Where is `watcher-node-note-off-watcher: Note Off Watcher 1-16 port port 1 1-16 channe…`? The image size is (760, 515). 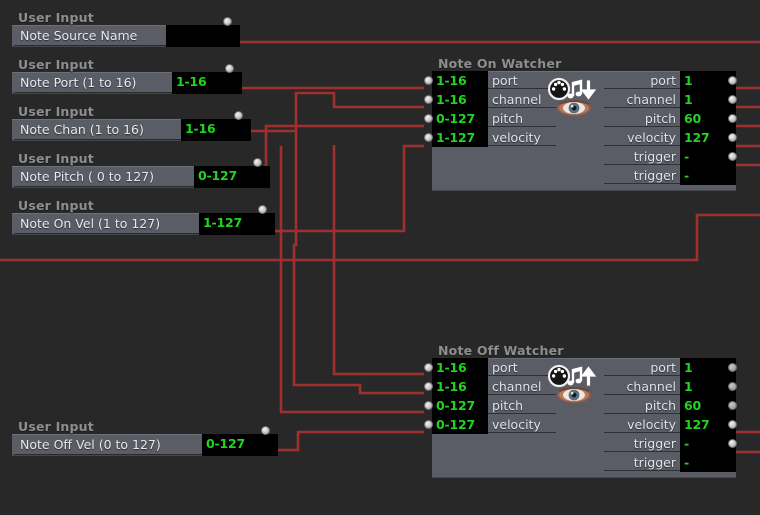 watcher-node-note-off-watcher: Note Off Watcher 1-16 port port 1 1-16 channe… is located at coordinates (580, 410).